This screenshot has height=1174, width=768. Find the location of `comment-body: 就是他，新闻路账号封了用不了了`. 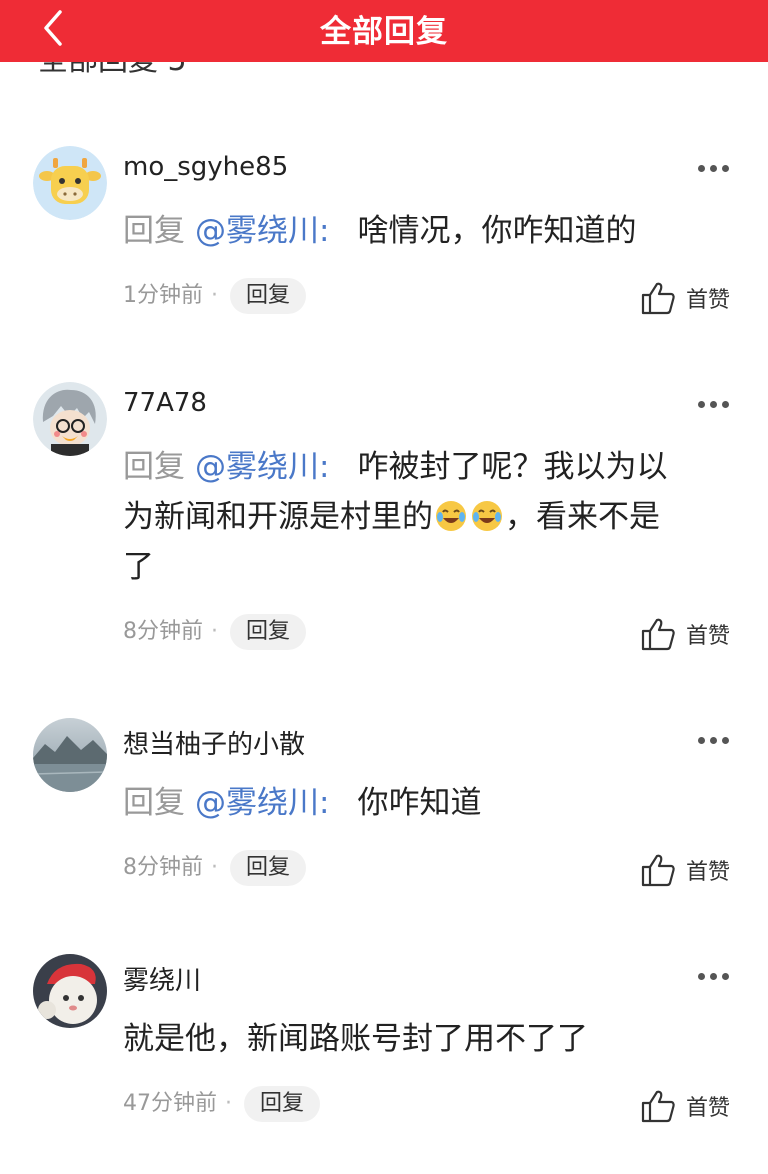

comment-body: 就是他，新闻路账号封了用不了了 is located at coordinates (423, 1039).